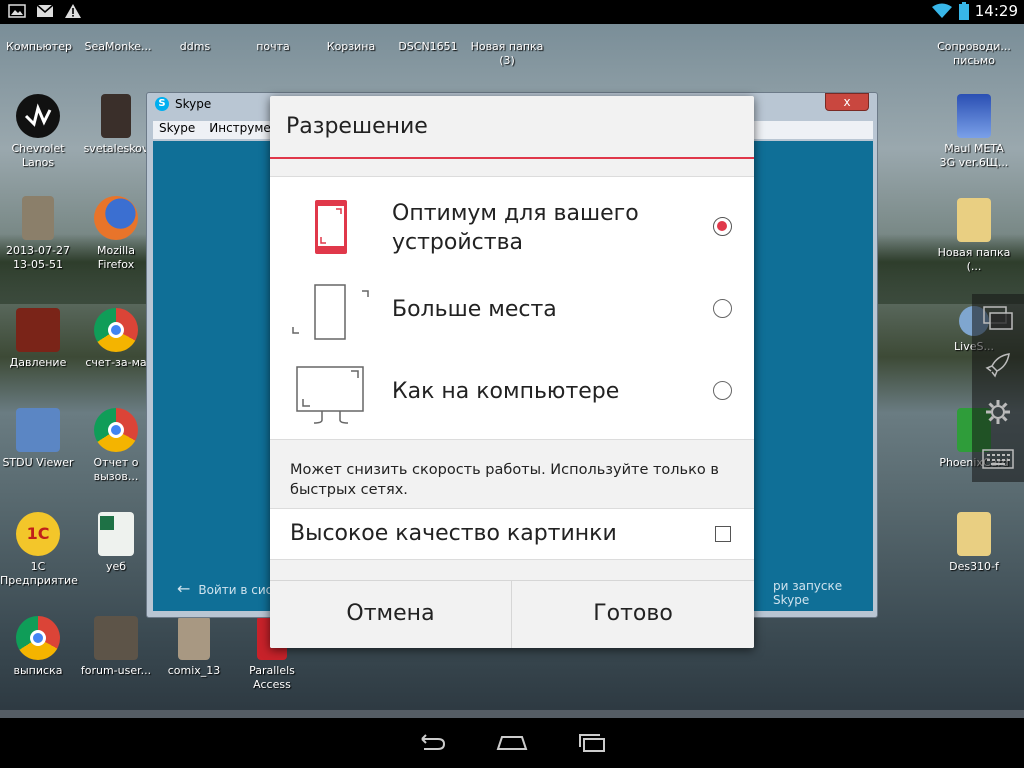 The height and width of the screenshot is (768, 1024). Describe the element at coordinates (996, 11) in the screenshot. I see `clock: 14:29` at that location.